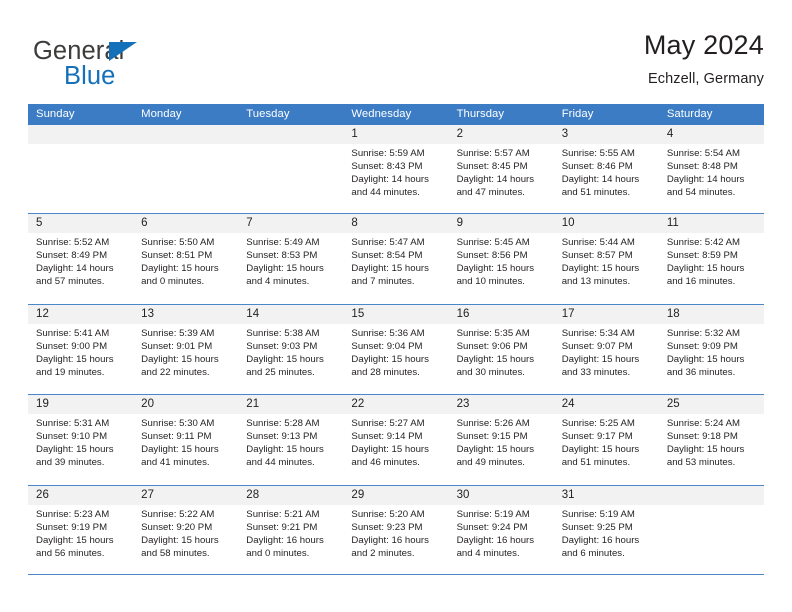 This screenshot has height=612, width=792. I want to click on sunrise-text: Sunrise: 5:25 AM, so click(598, 424).